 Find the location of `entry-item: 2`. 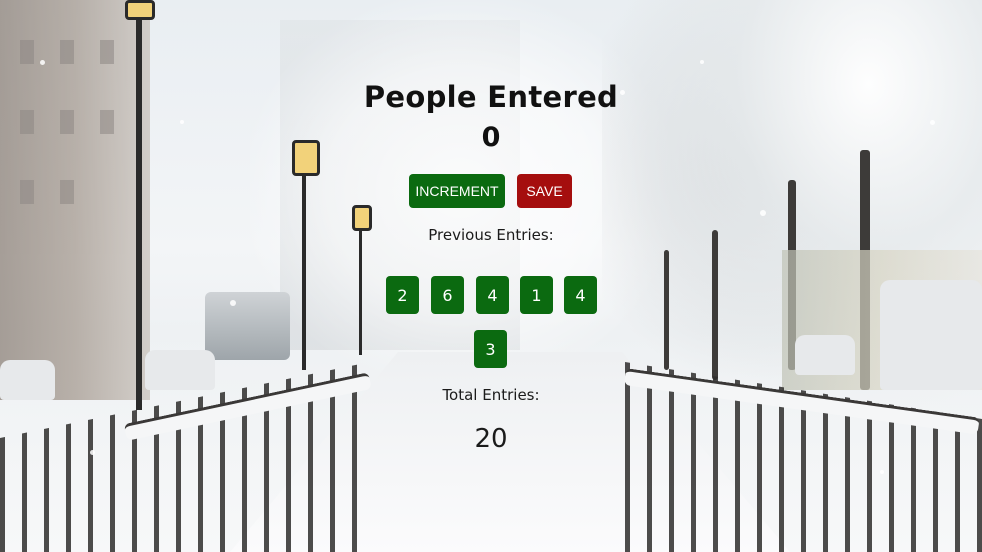

entry-item: 2 is located at coordinates (402, 295).